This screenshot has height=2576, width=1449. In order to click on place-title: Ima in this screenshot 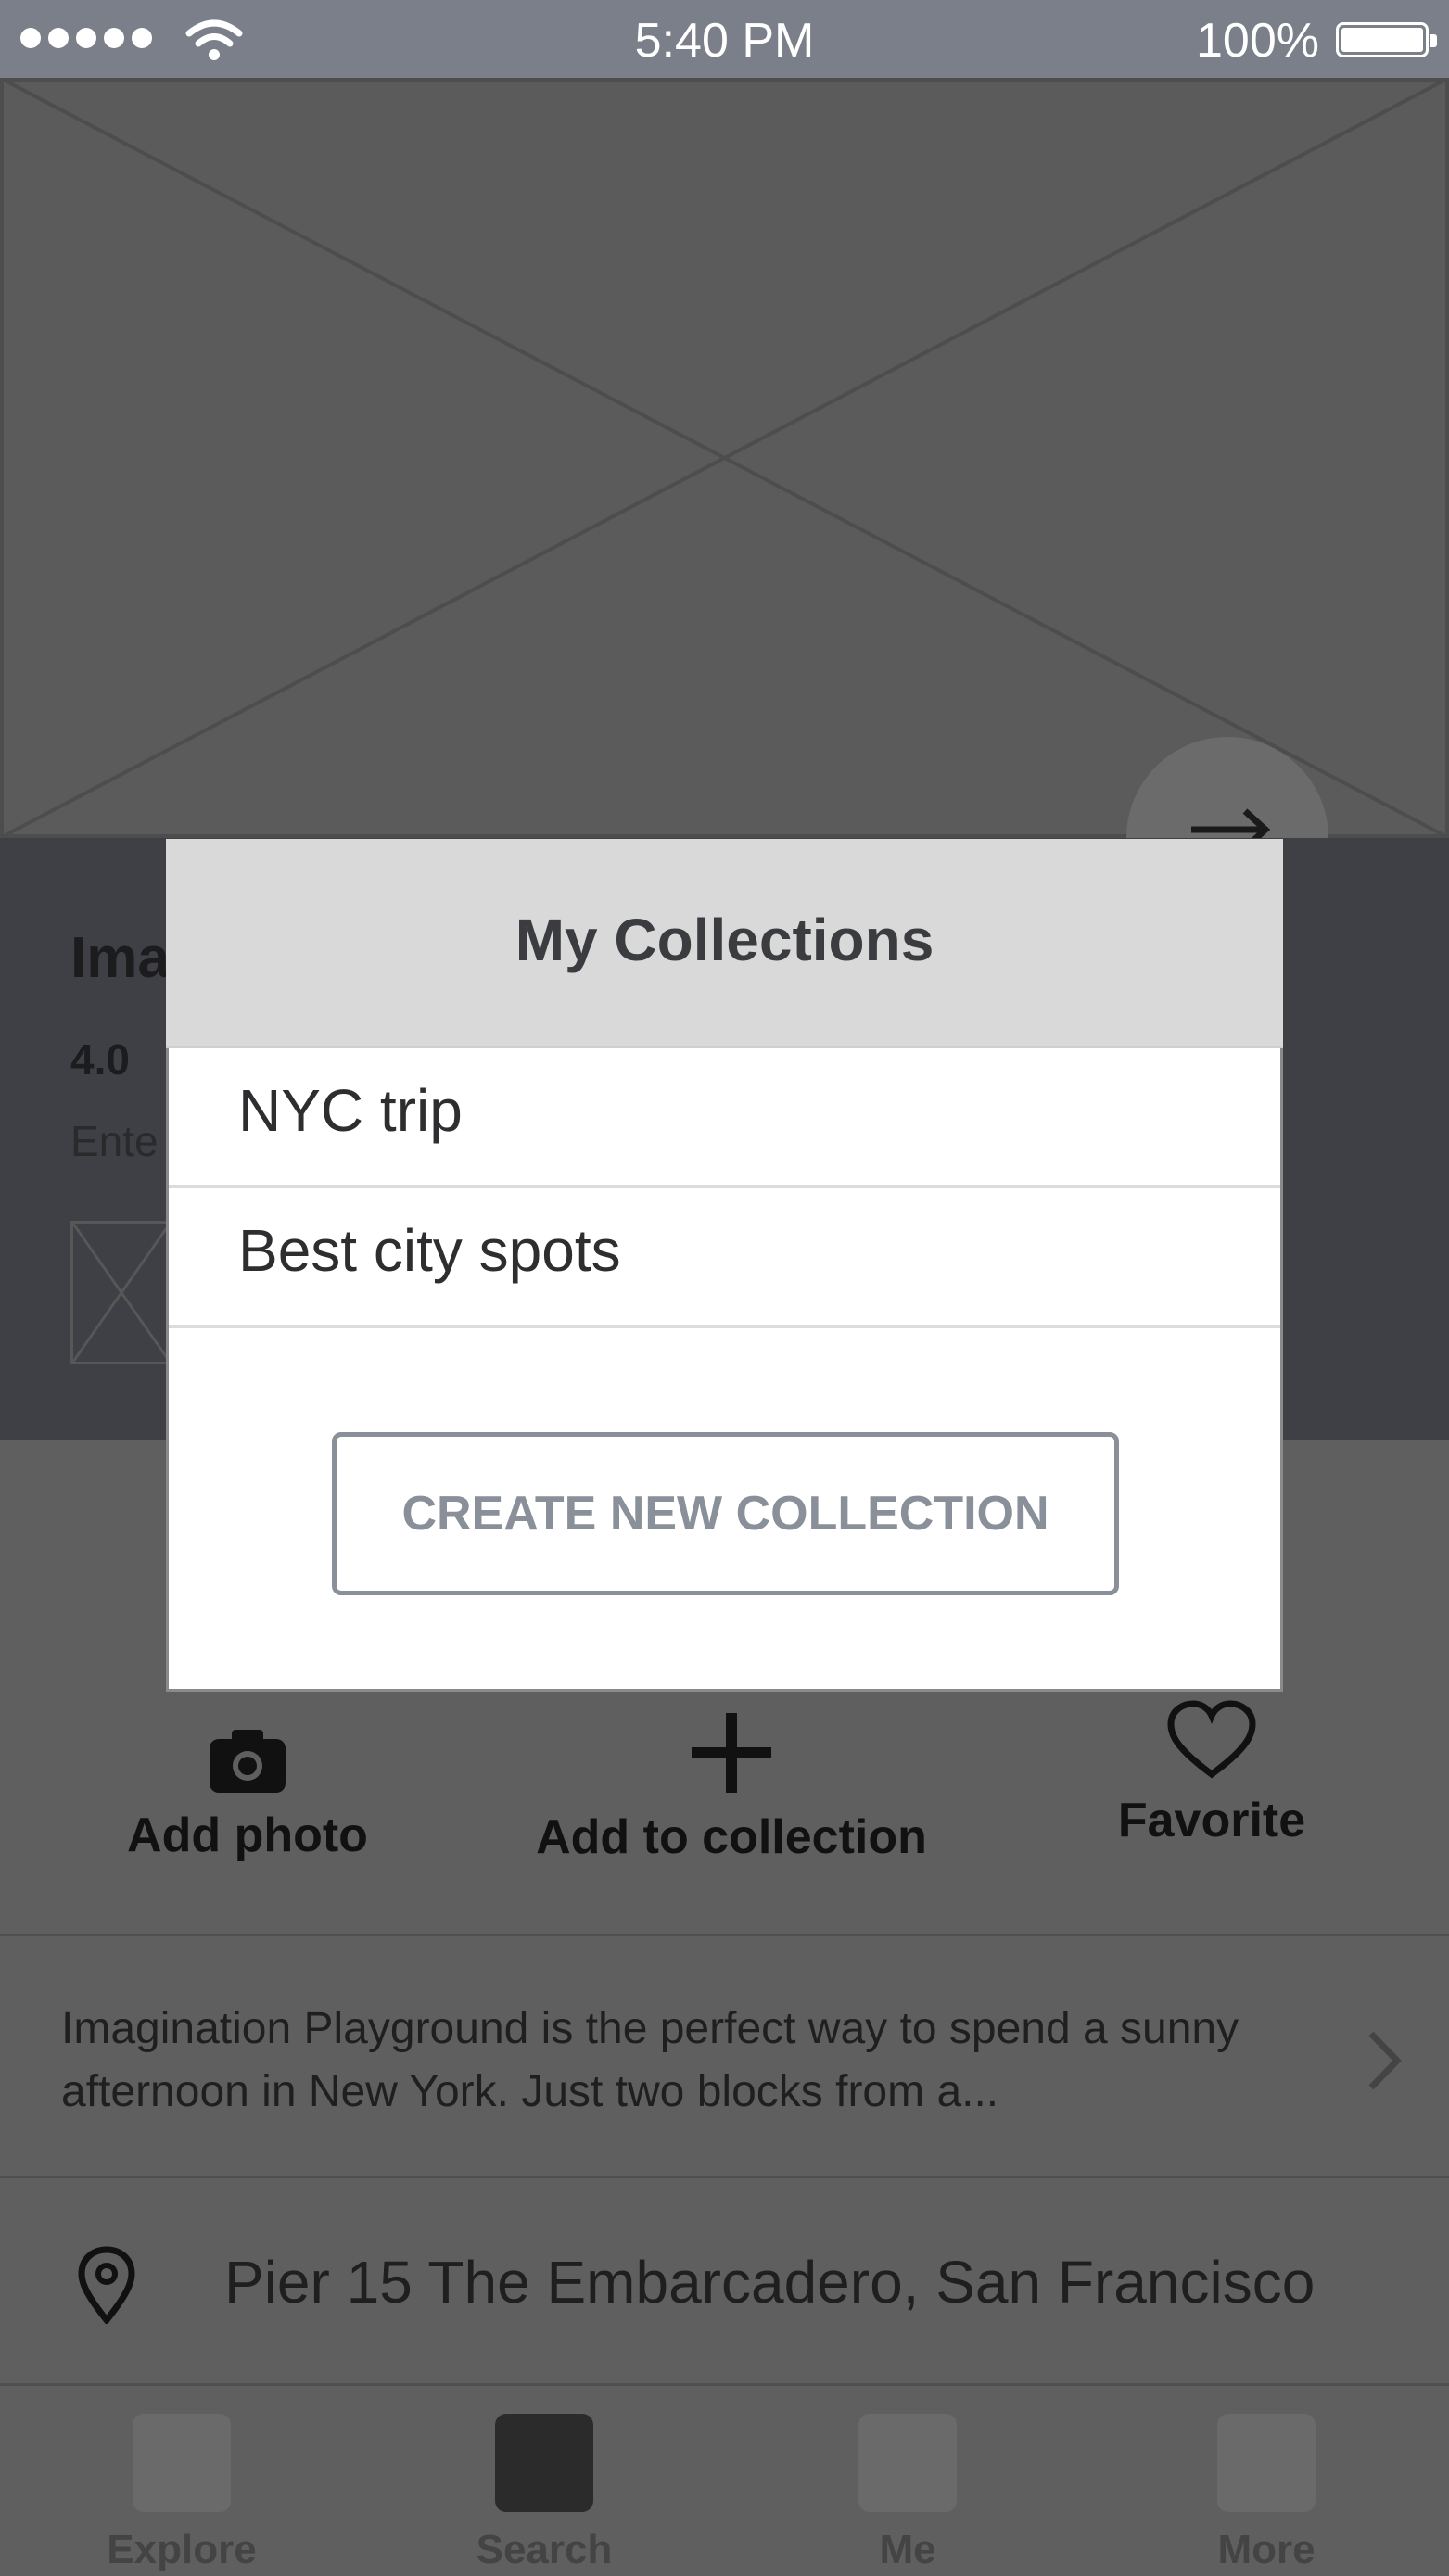, I will do `click(120, 958)`.